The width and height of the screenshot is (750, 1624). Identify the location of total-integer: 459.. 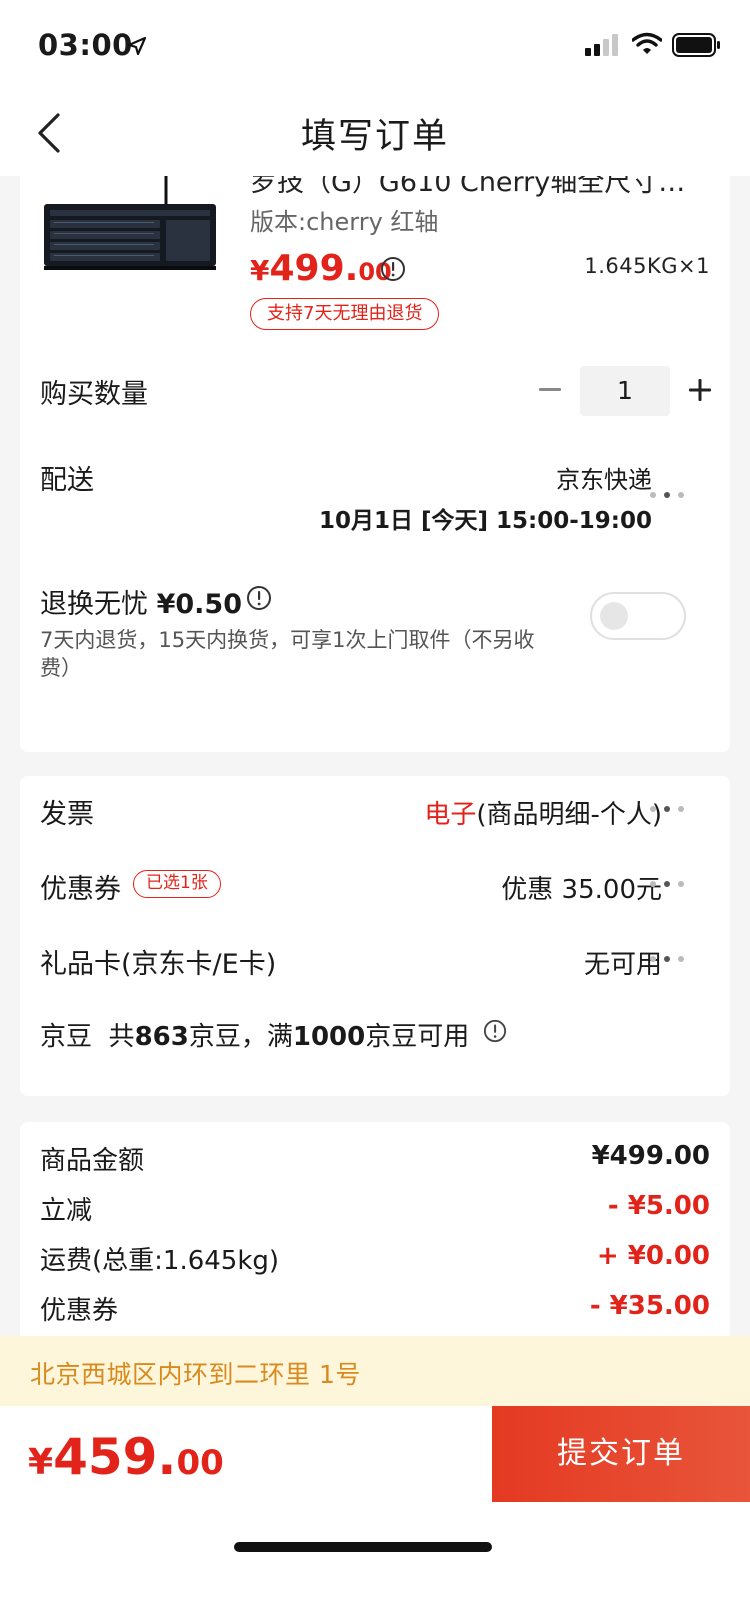
(115, 1457).